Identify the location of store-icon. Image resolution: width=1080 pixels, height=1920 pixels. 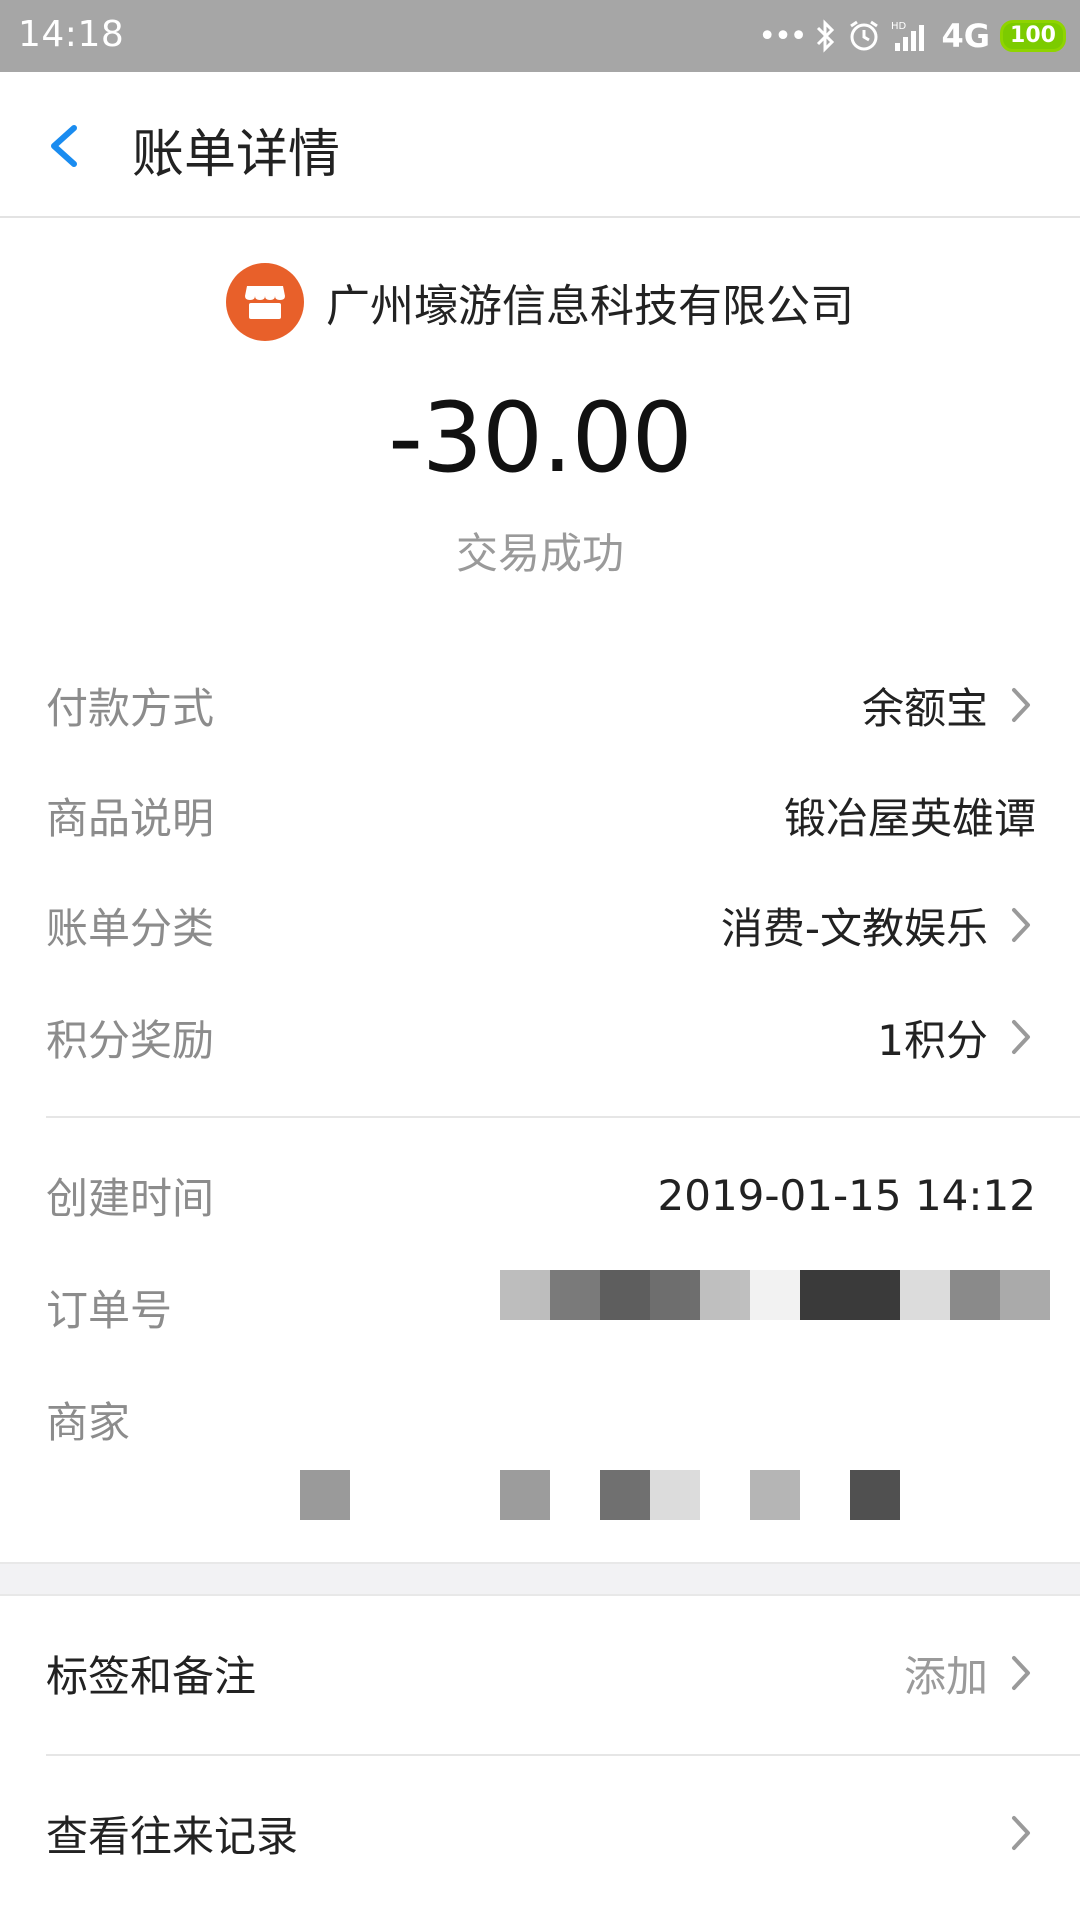
(265, 302).